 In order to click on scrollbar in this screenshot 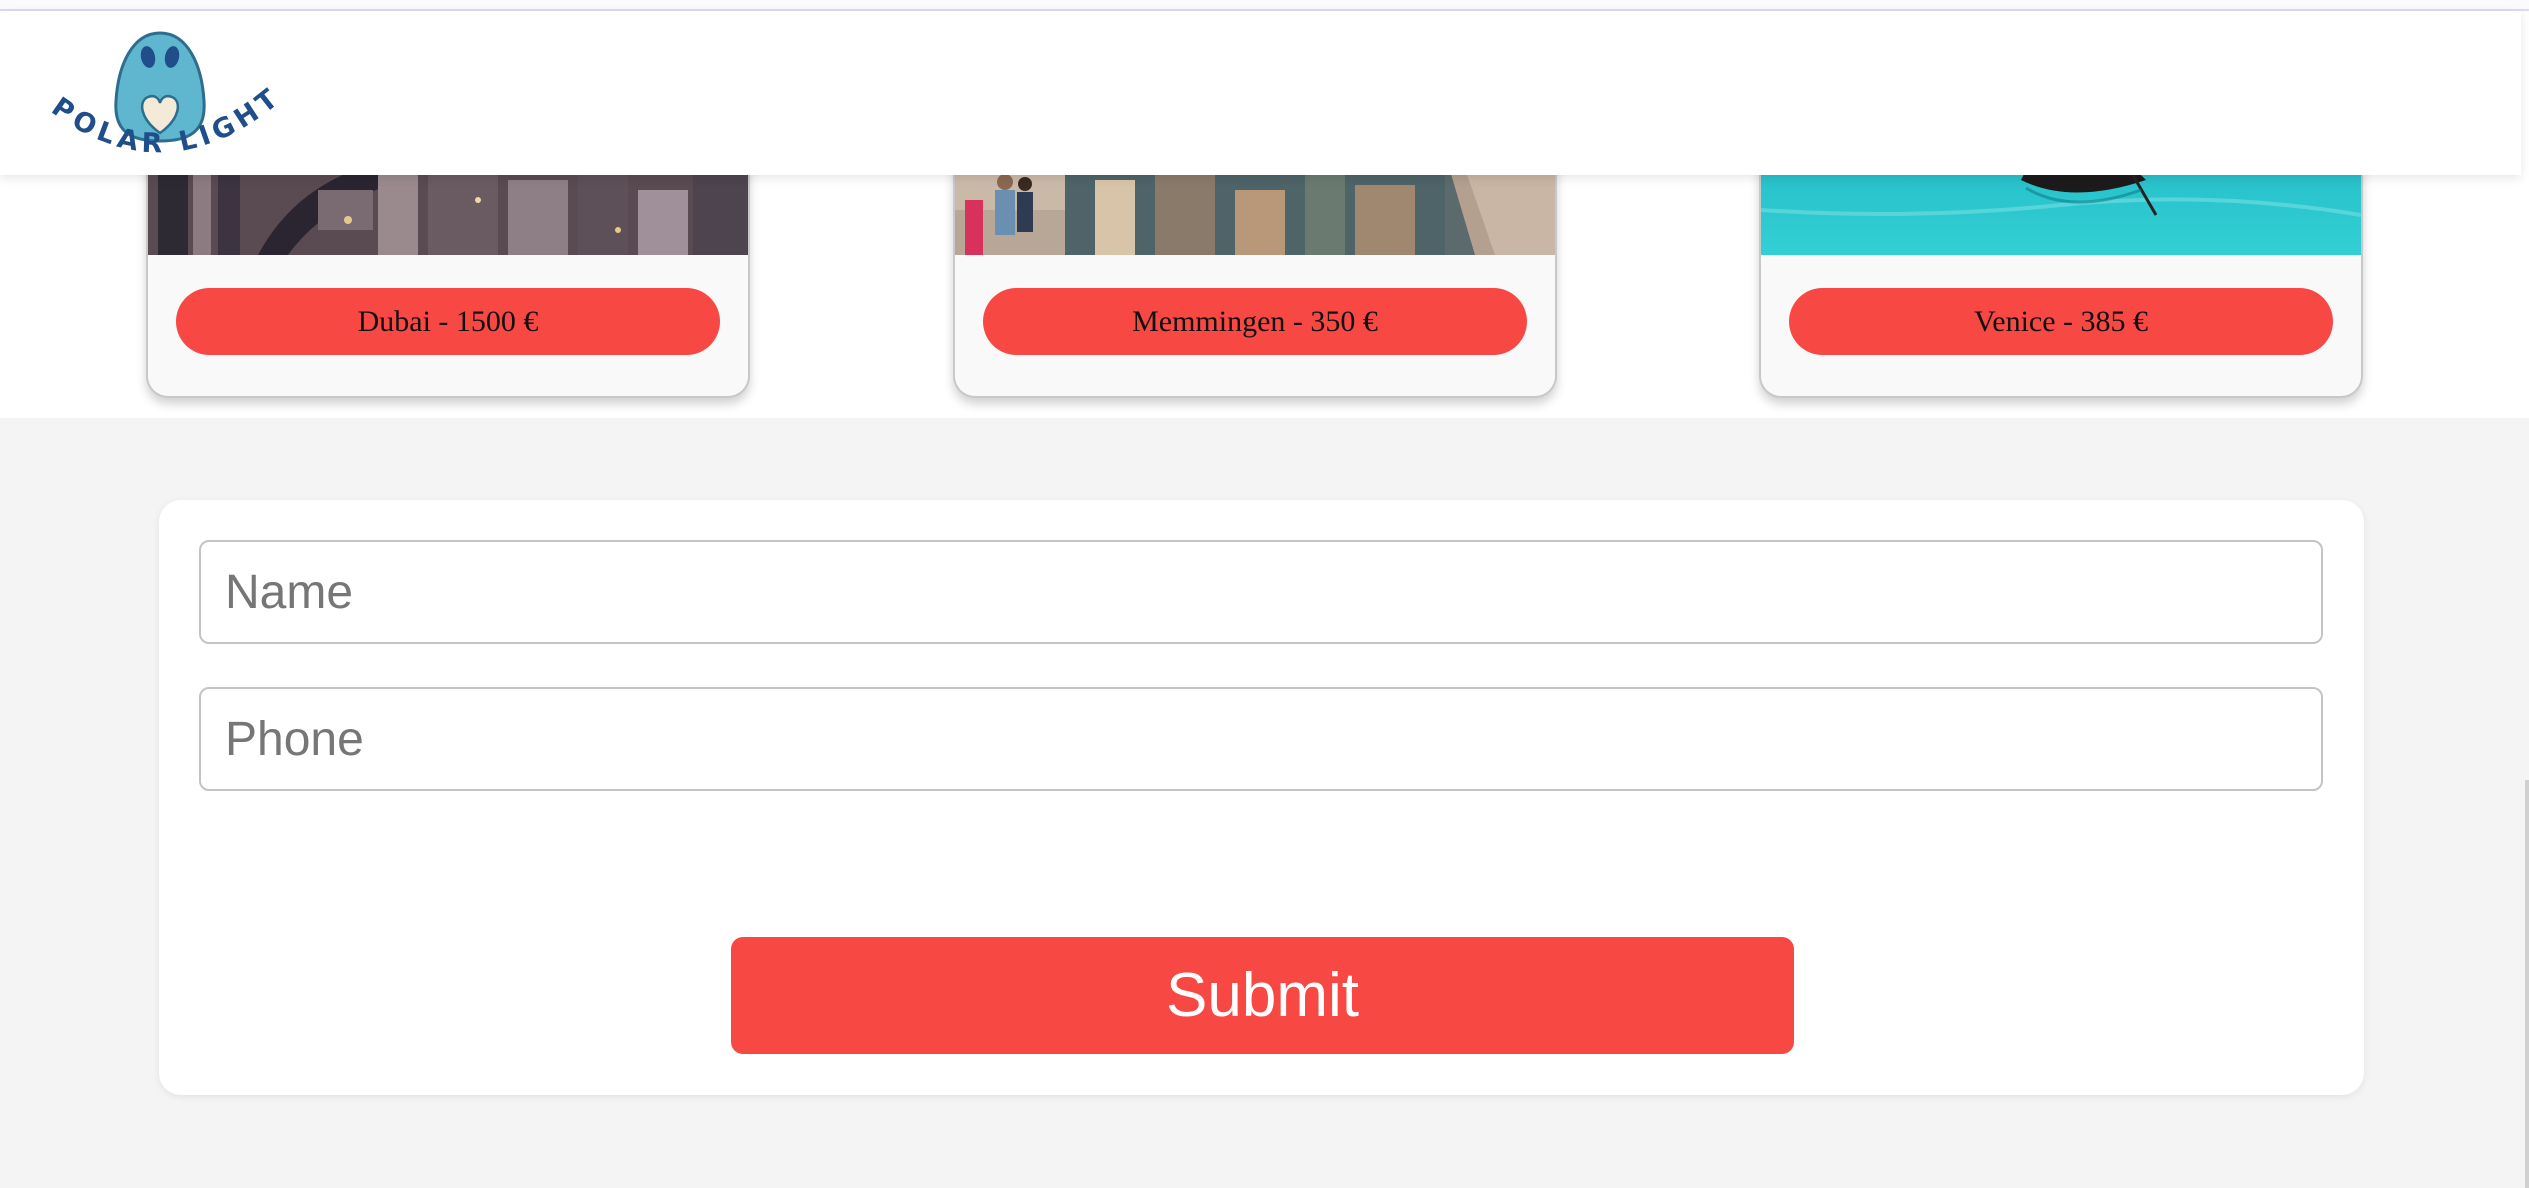, I will do `click(2527, 984)`.